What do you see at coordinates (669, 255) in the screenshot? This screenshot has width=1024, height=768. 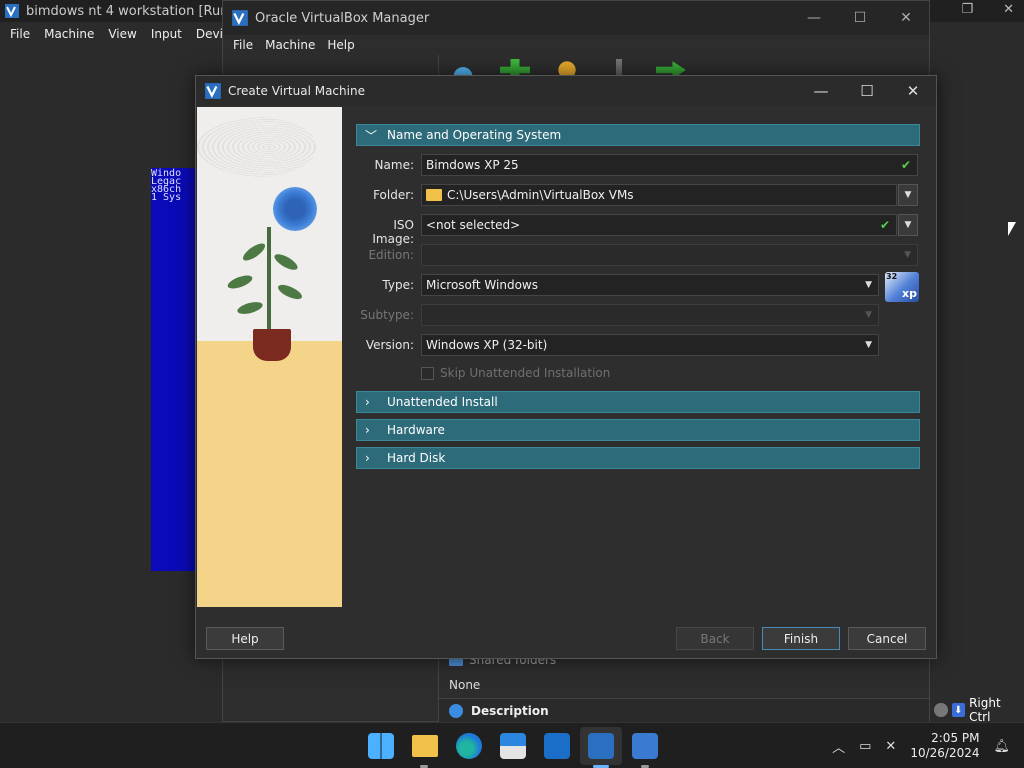 I see `edition-select: ▼` at bounding box center [669, 255].